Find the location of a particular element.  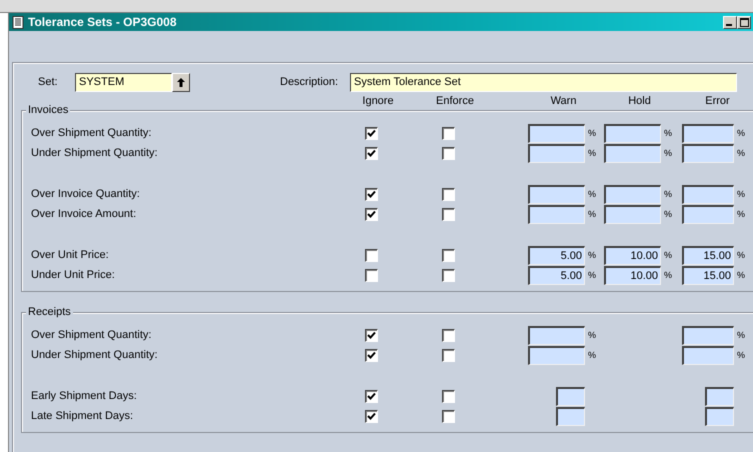

maximize-icon is located at coordinates (744, 22).